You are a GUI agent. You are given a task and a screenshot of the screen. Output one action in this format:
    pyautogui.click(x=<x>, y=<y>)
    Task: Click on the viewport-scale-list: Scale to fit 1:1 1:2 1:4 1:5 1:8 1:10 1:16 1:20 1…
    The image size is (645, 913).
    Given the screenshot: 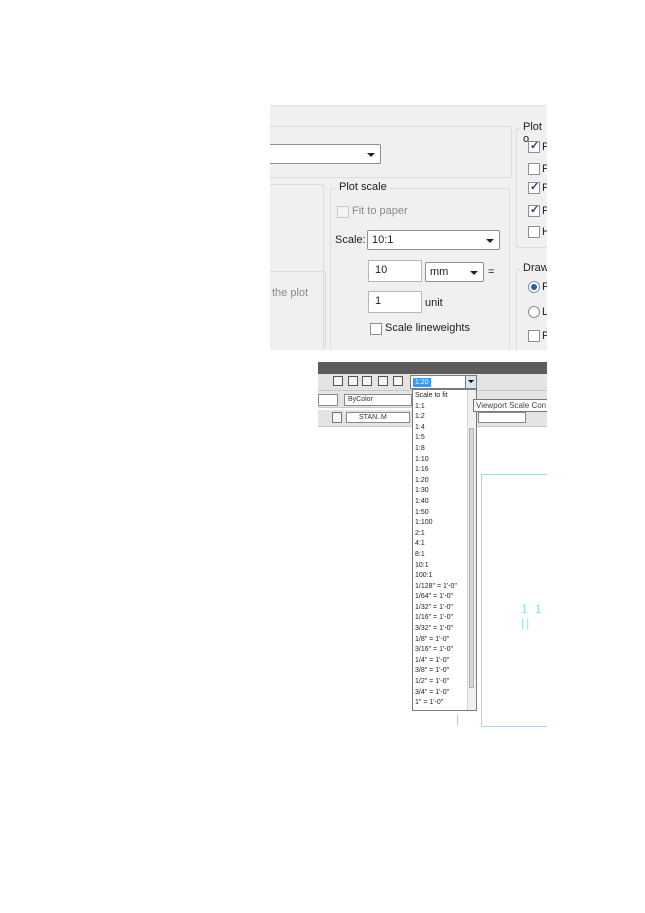 What is the action you would take?
    pyautogui.click(x=444, y=550)
    